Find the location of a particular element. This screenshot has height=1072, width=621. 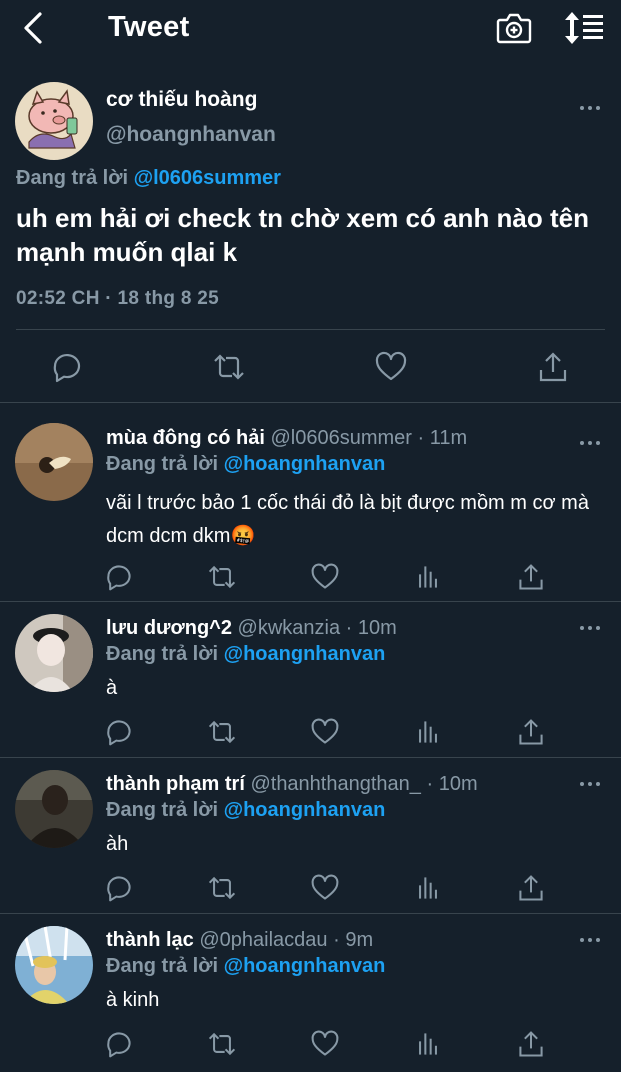

reply-header: lưu dương^2 @kwkanzia · 10m is located at coordinates (251, 628).